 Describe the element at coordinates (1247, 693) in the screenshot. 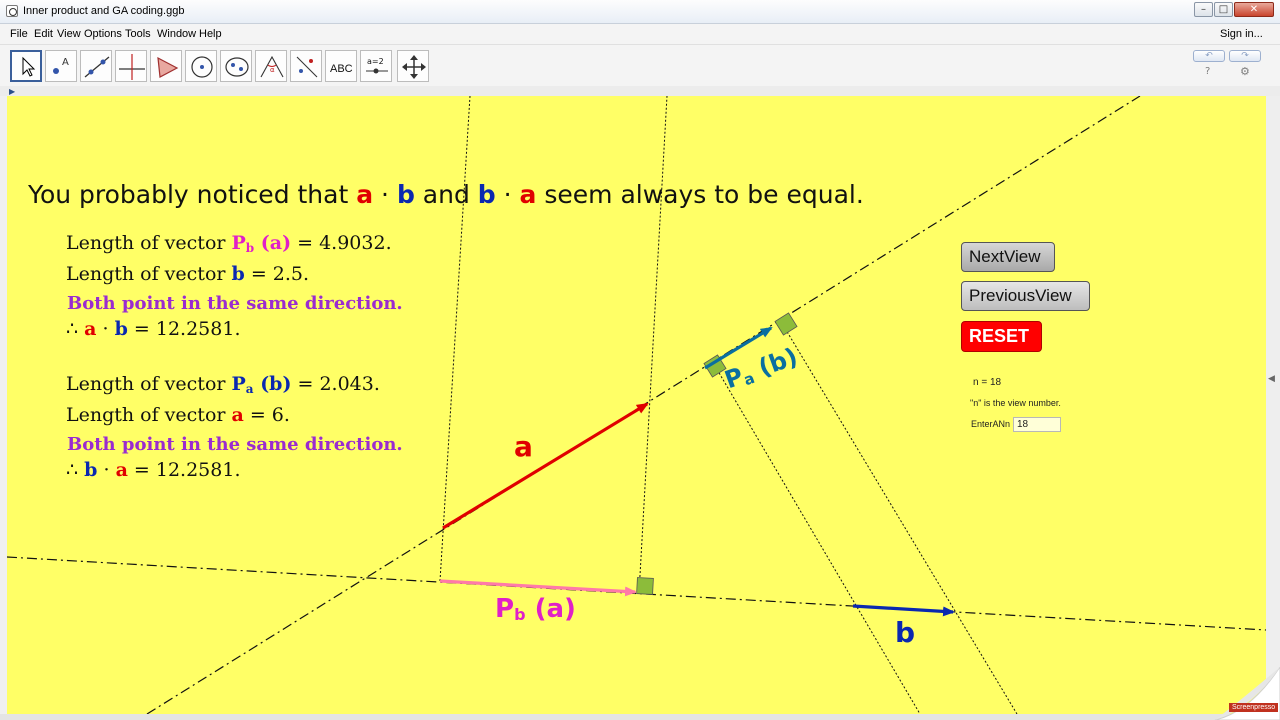

I see `page-curl-icon` at that location.